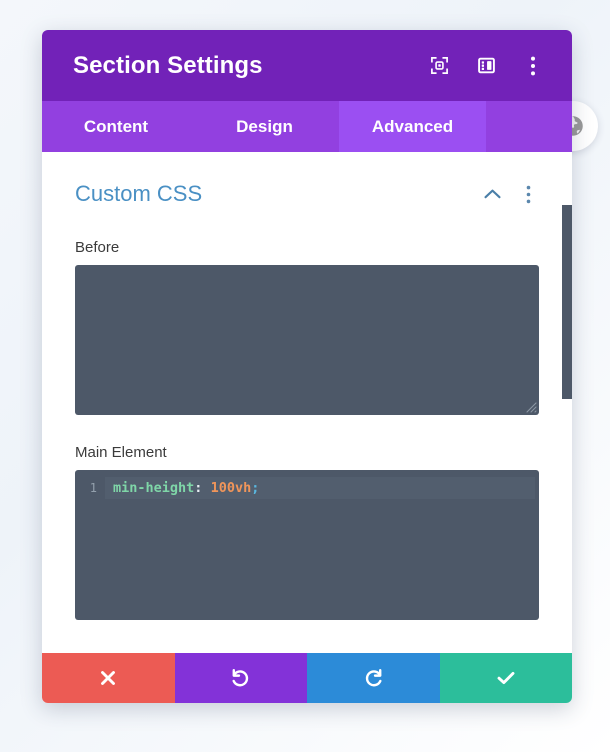 The image size is (610, 752). Describe the element at coordinates (264, 126) in the screenshot. I see `tab-design: Design` at that location.